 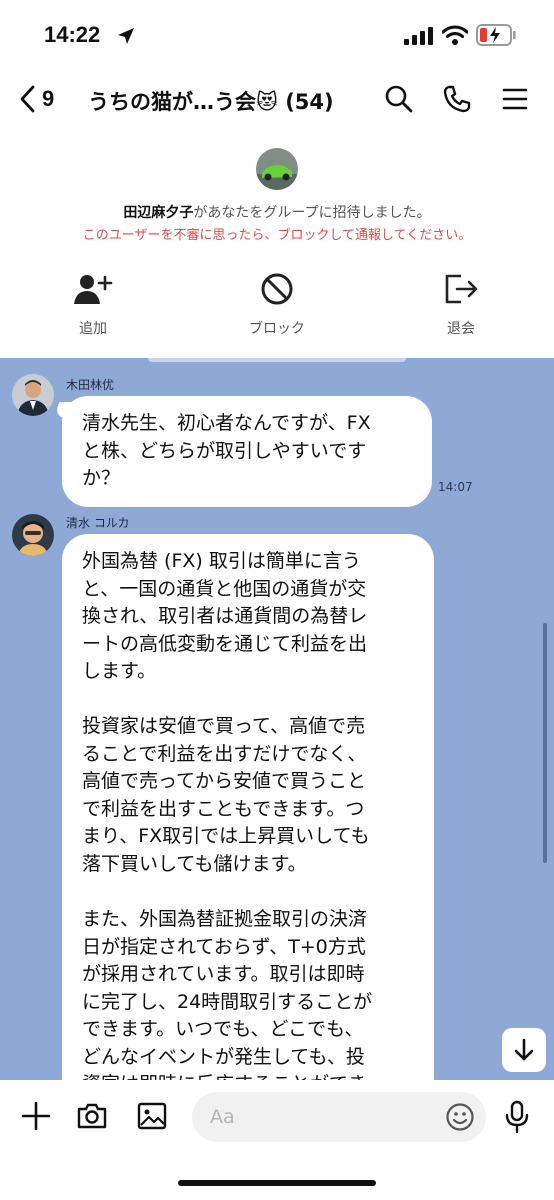 What do you see at coordinates (517, 1117) in the screenshot?
I see `microphone-icon` at bounding box center [517, 1117].